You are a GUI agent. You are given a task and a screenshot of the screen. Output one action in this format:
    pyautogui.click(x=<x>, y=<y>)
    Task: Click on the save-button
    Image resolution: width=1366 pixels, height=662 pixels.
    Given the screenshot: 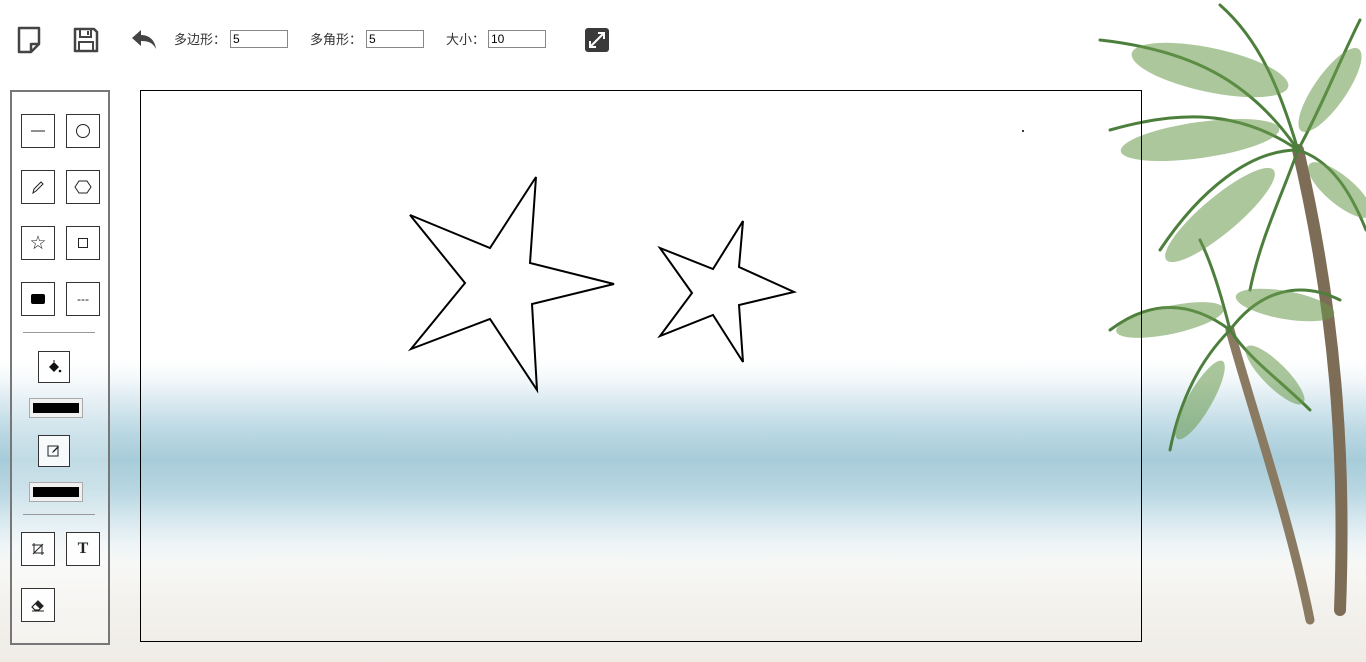 What is the action you would take?
    pyautogui.click(x=86, y=40)
    